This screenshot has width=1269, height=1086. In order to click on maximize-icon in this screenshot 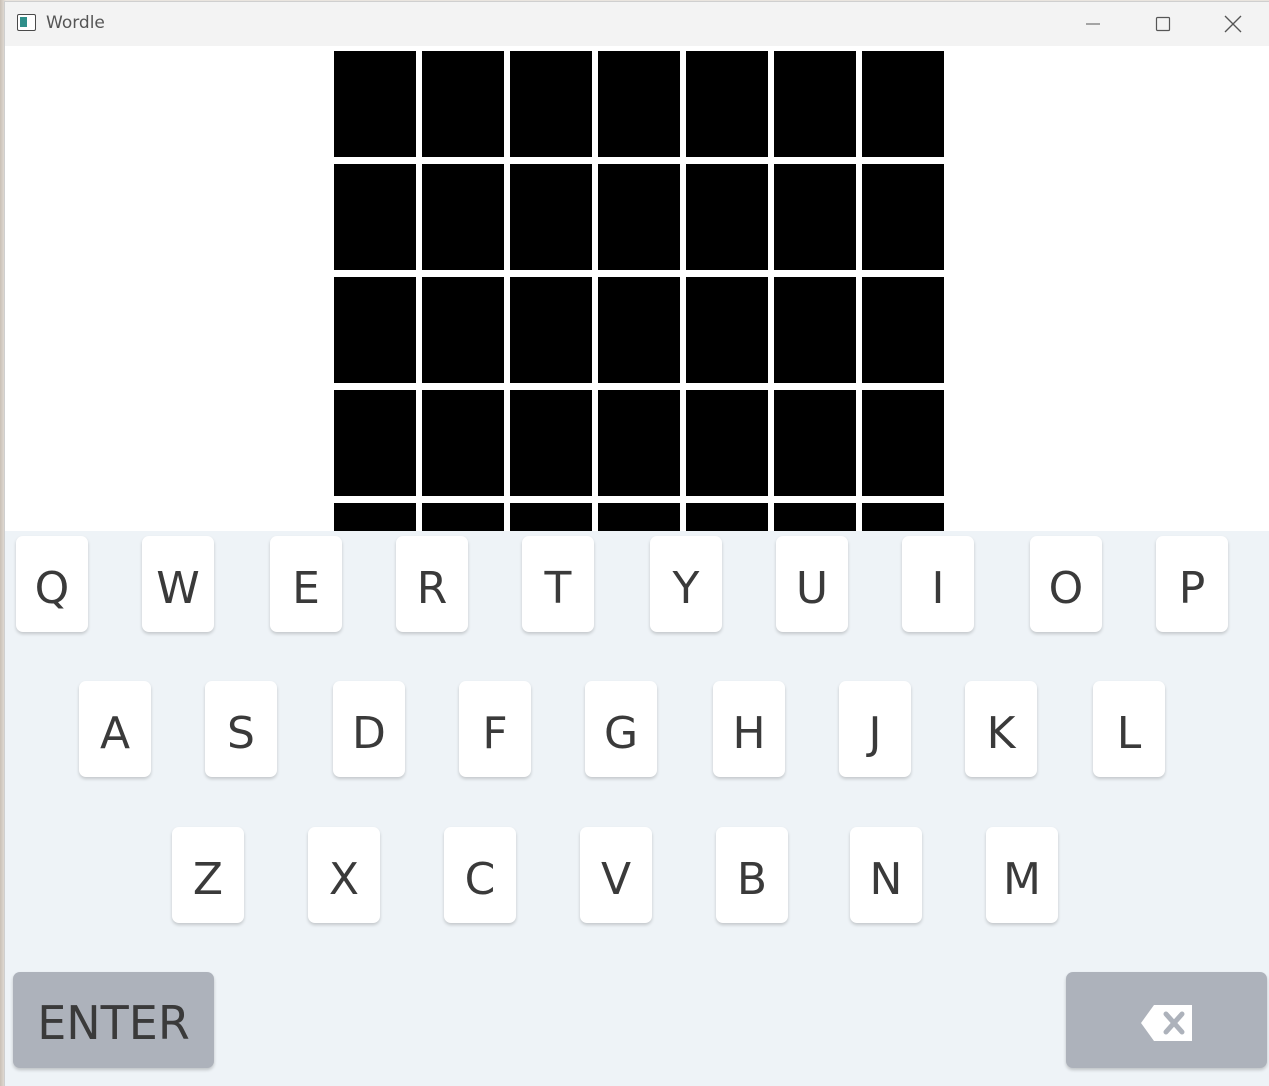, I will do `click(1163, 24)`.